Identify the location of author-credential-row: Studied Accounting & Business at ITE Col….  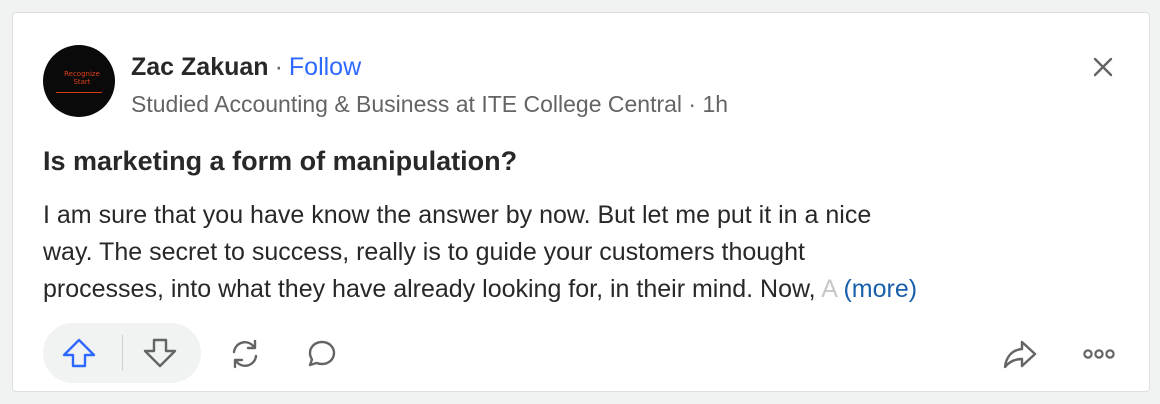
(429, 104).